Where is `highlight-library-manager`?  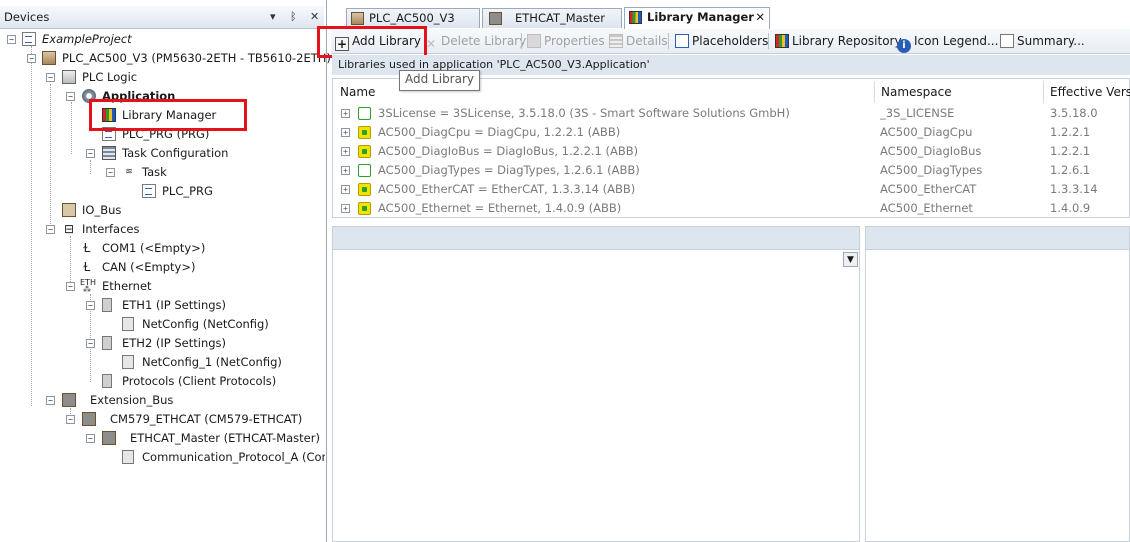
highlight-library-manager is located at coordinates (168, 115).